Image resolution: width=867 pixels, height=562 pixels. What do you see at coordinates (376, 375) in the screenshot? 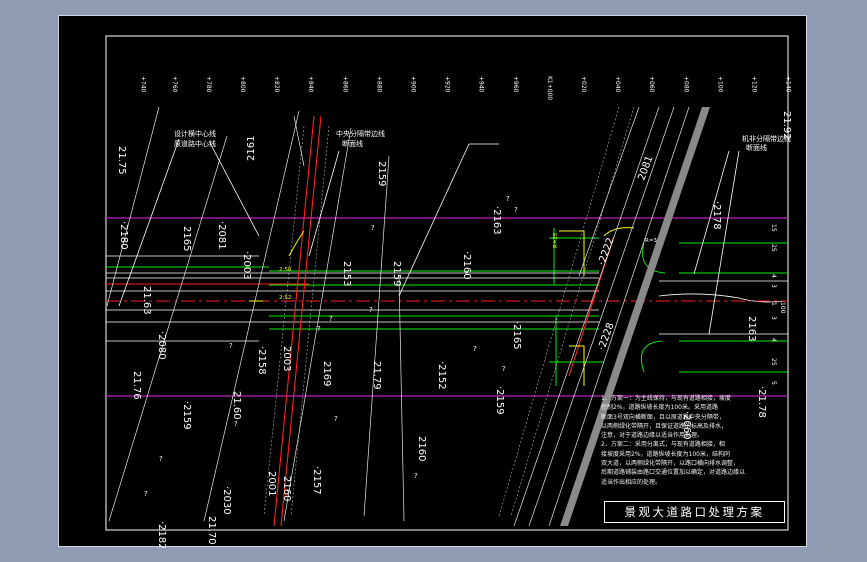
I see `elevation-label: 21.79` at bounding box center [376, 375].